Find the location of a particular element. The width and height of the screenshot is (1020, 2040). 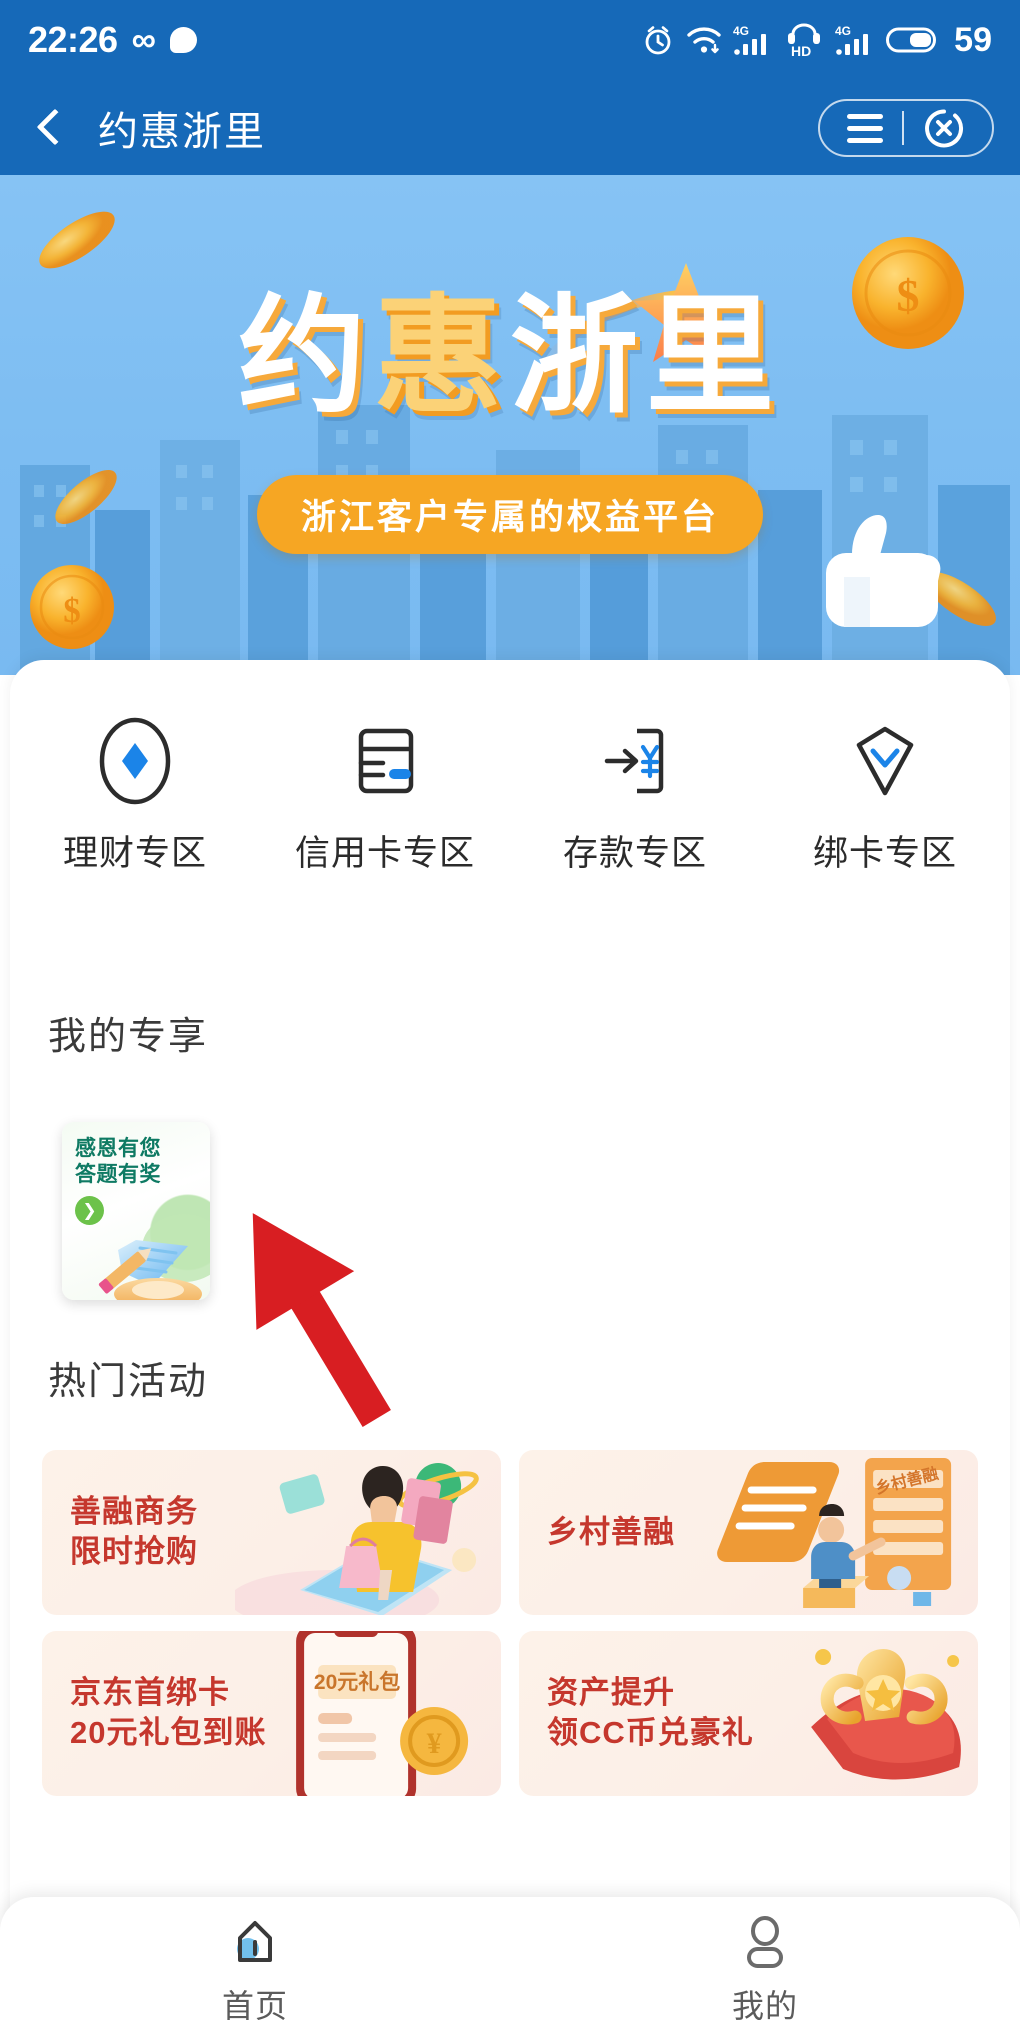

hot-activity-text: 资产提升 领CC币兑豪礼 is located at coordinates (650, 1714).